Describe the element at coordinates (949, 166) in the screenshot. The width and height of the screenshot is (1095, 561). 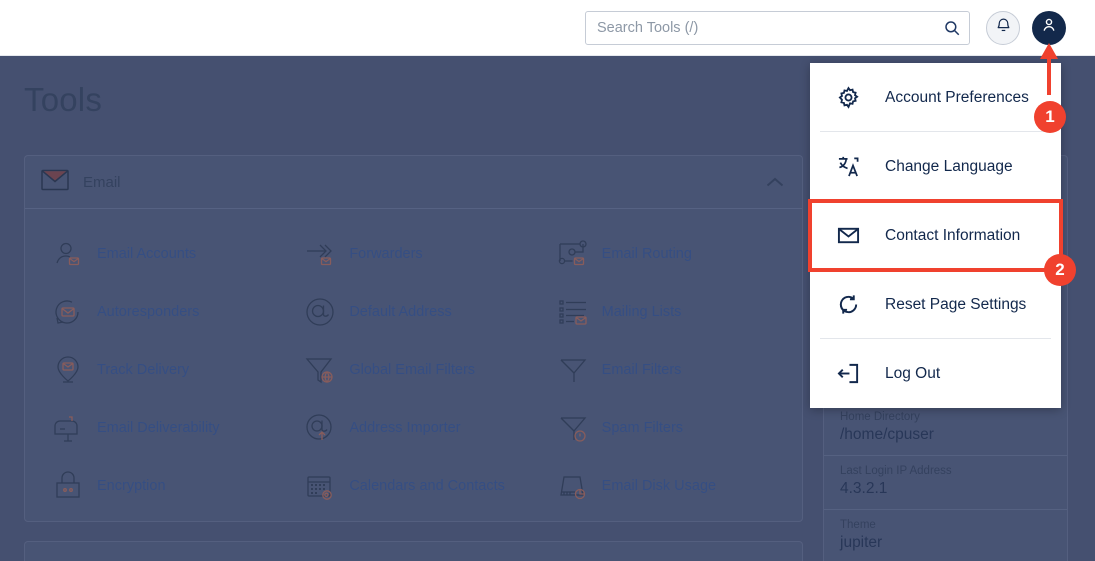
I see `menu-item-label: Change Language` at that location.